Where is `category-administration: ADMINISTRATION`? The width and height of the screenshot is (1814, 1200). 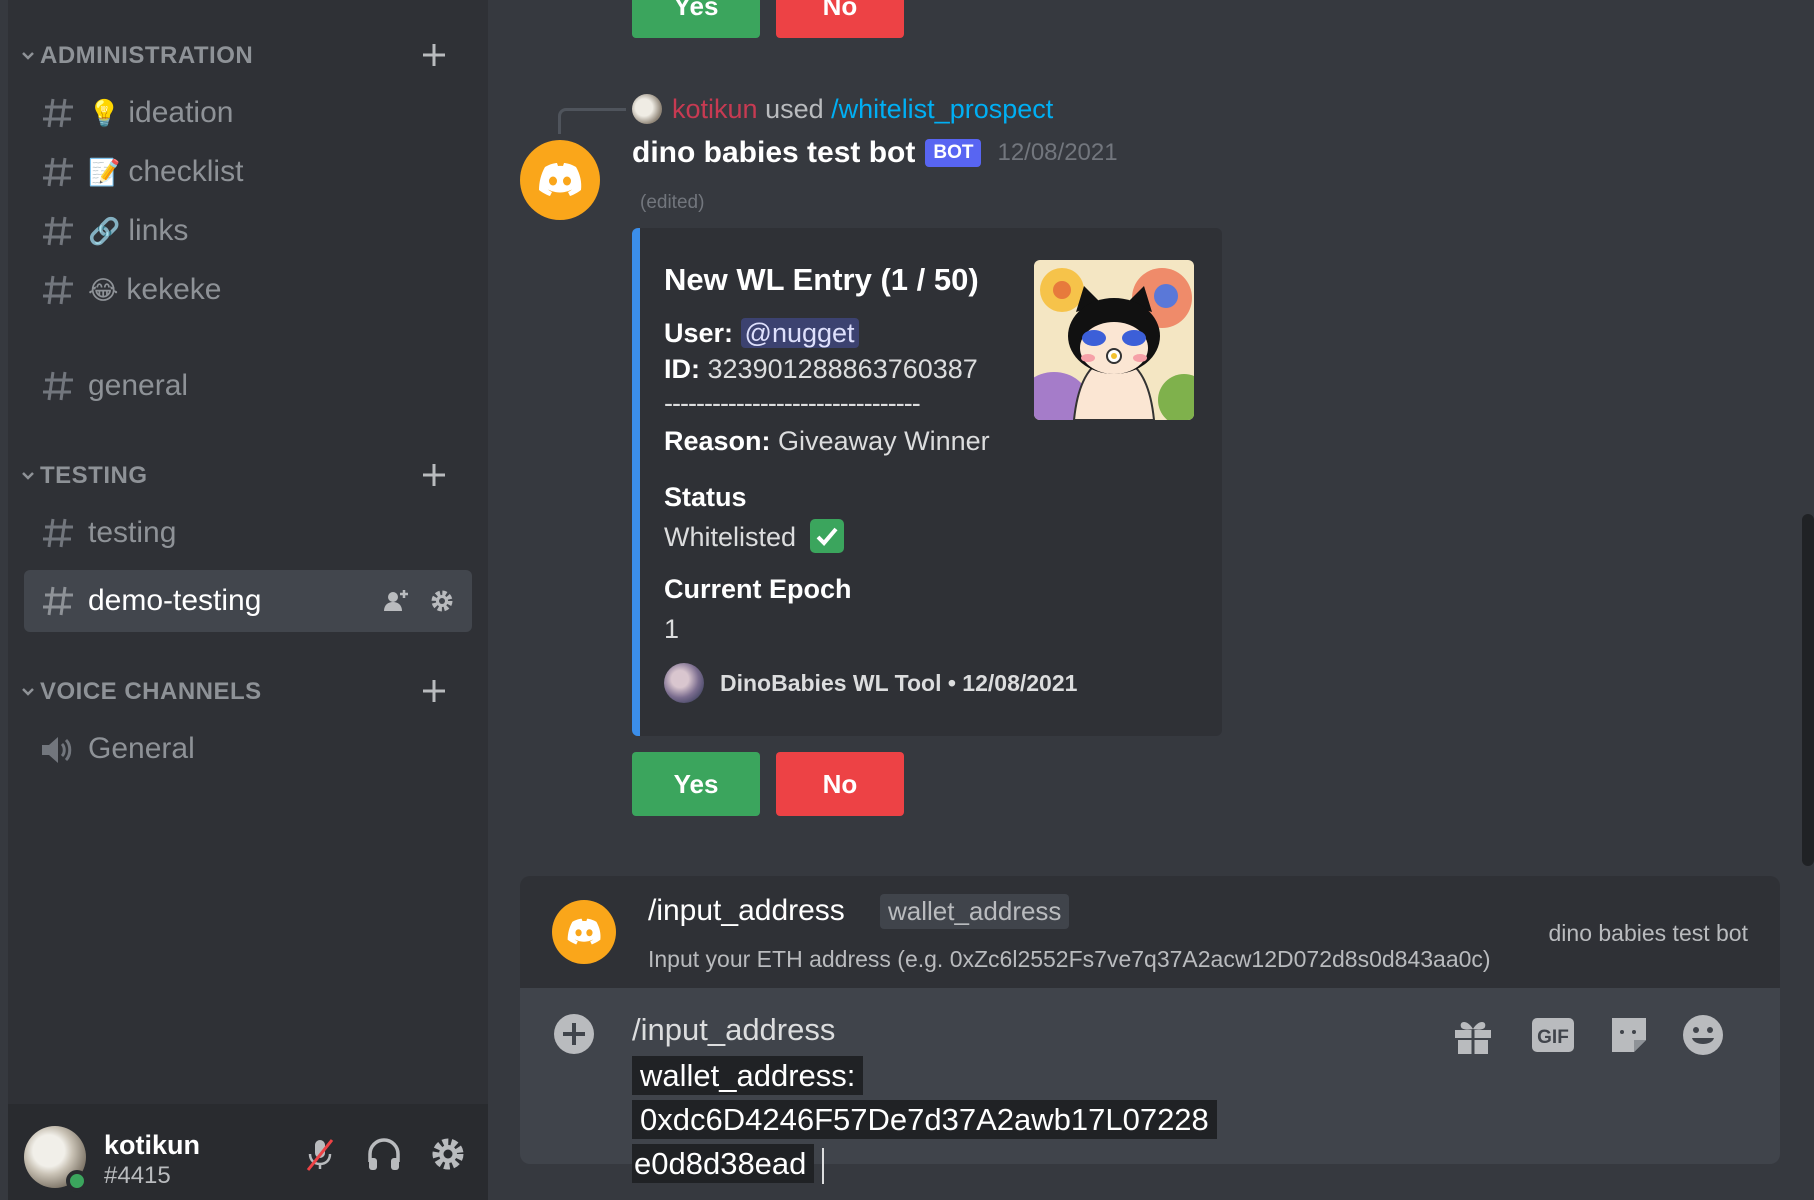 category-administration: ADMINISTRATION is located at coordinates (248, 55).